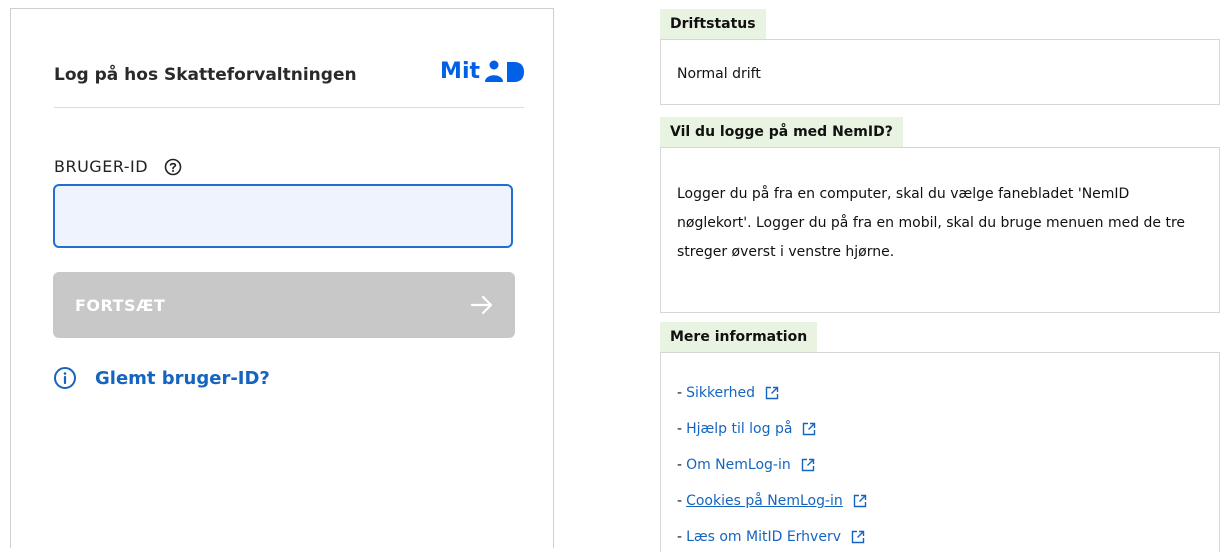 The image size is (1221, 555). What do you see at coordinates (781, 132) in the screenshot?
I see `nemid-tab: Vil du logge på med NemID?` at bounding box center [781, 132].